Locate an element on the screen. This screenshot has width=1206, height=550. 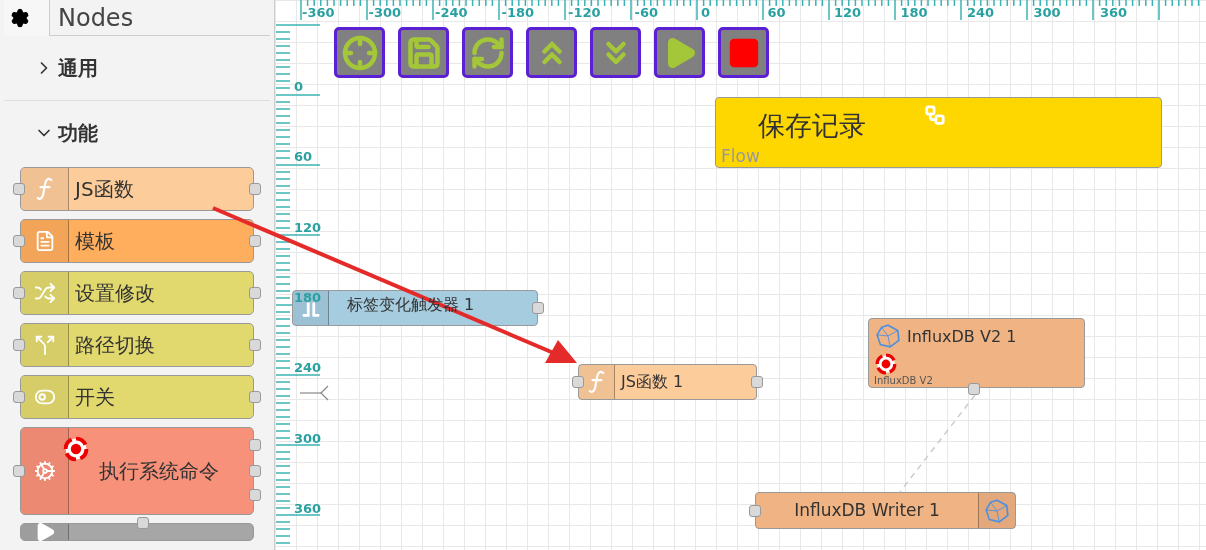
node-label: 路径切换 is located at coordinates (115, 345).